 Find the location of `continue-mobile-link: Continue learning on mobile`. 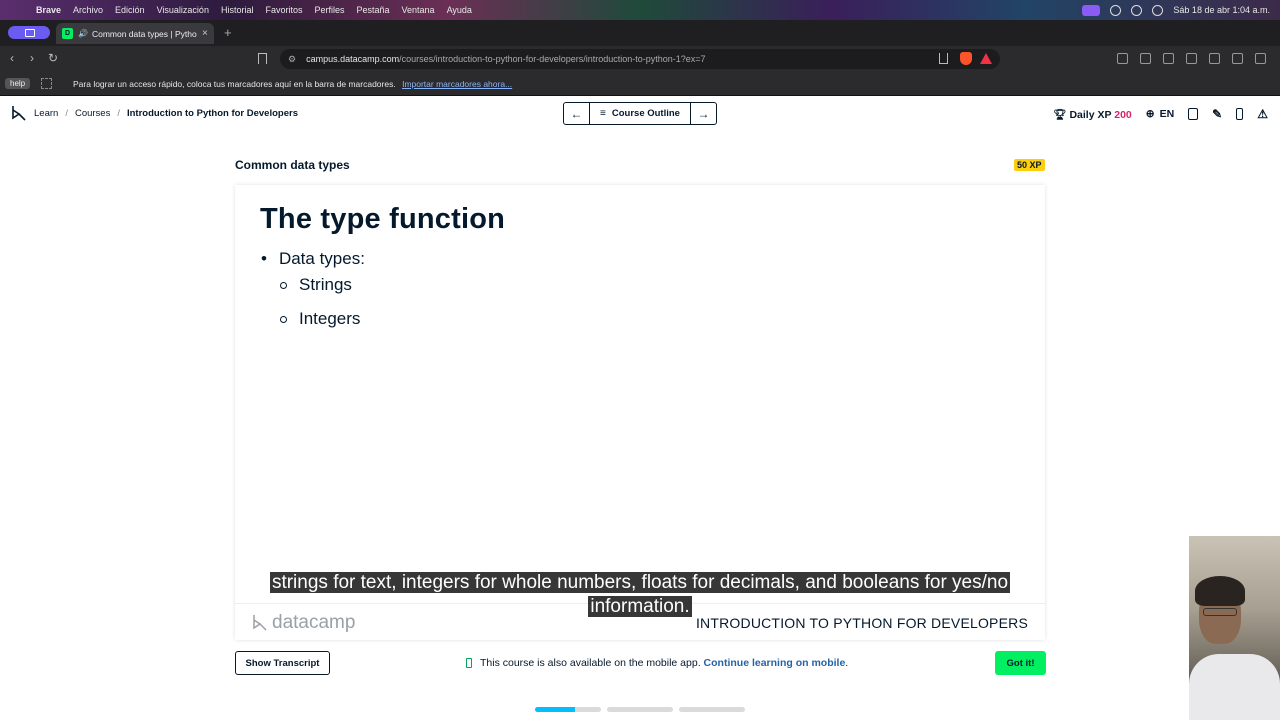

continue-mobile-link: Continue learning on mobile is located at coordinates (775, 663).